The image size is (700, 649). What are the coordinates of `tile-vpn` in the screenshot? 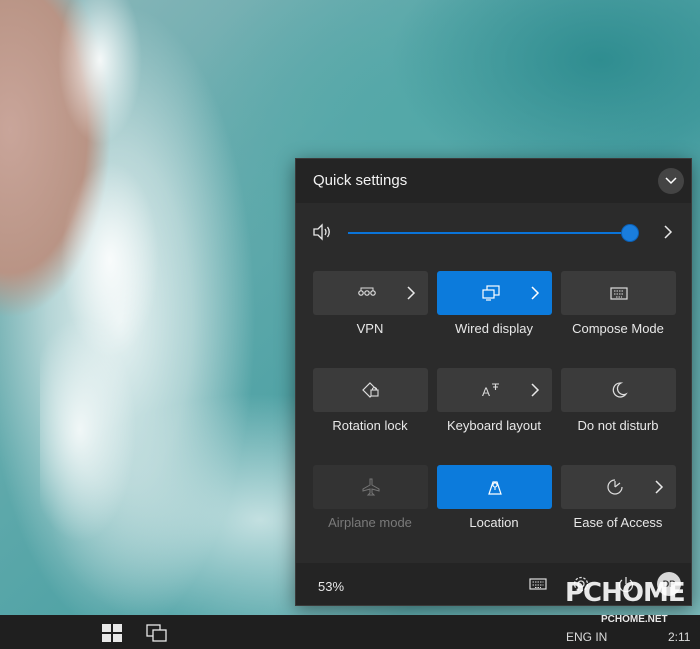 It's located at (370, 293).